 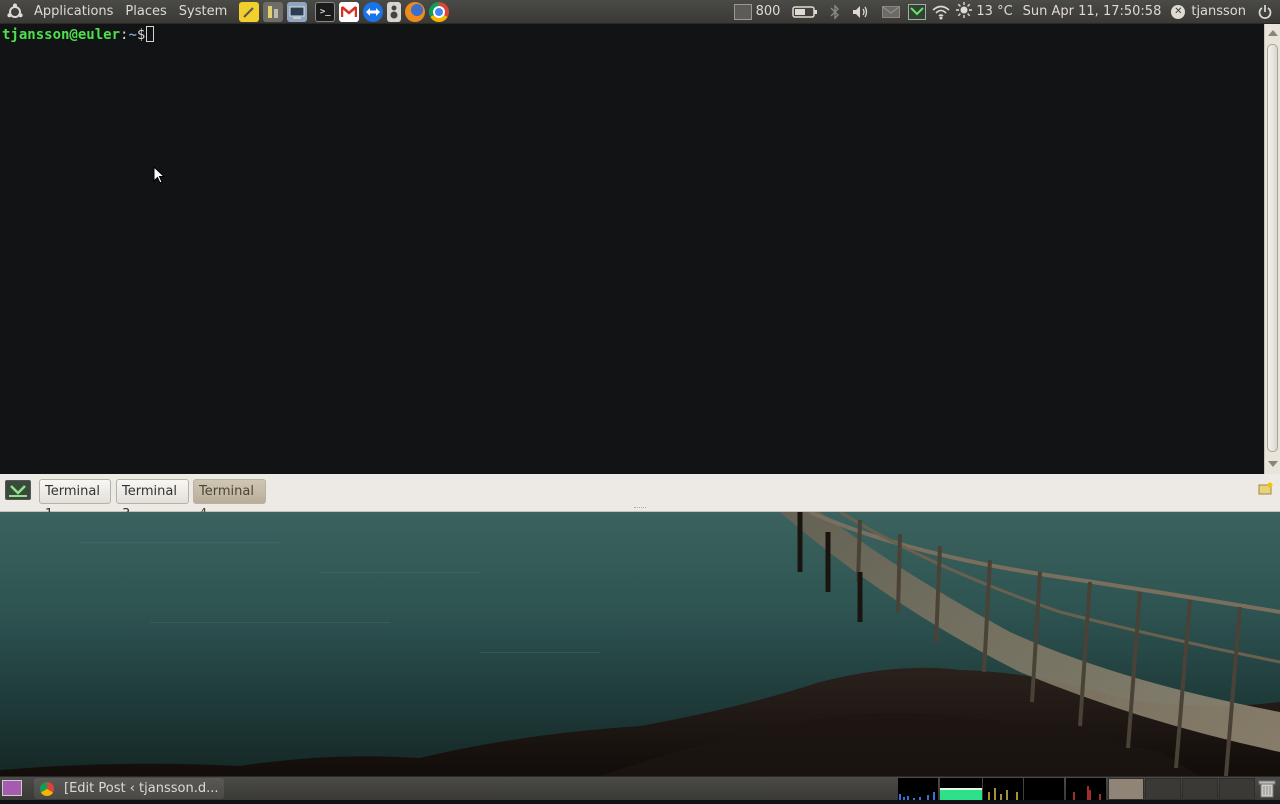 I want to click on computer-icon, so click(x=297, y=11).